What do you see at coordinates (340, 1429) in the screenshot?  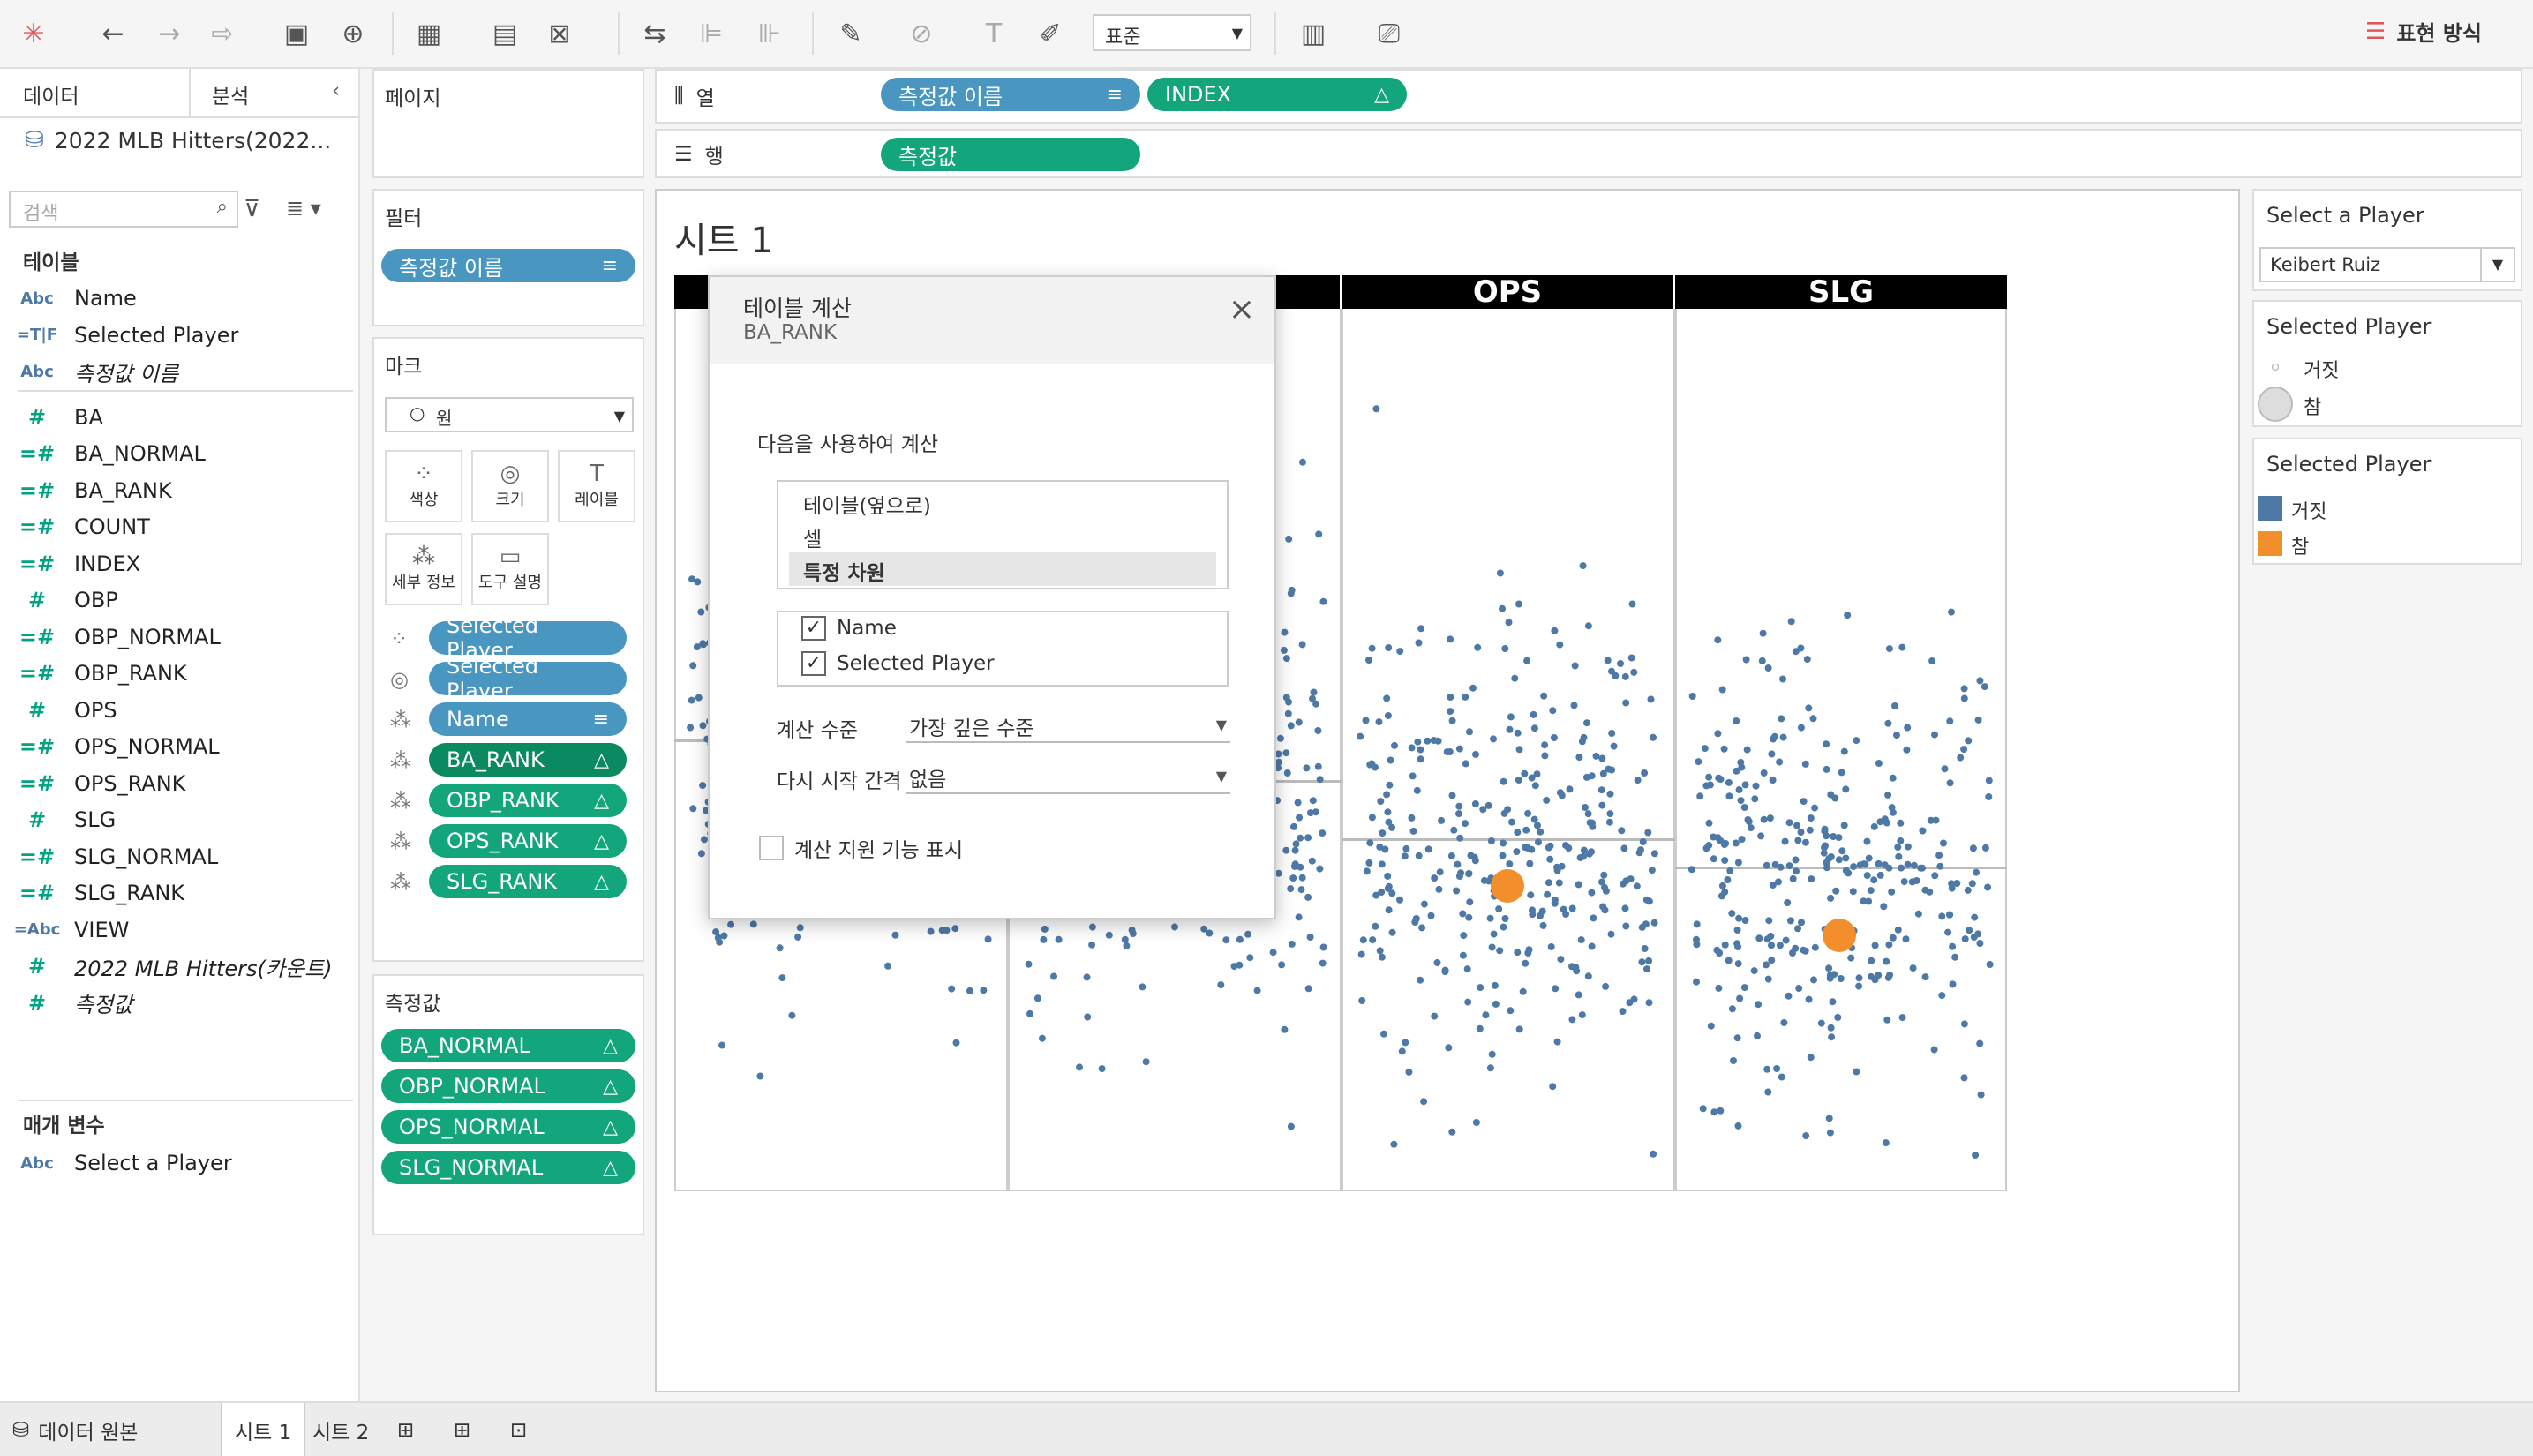 I see `tab-sheet-2: 시트 2` at bounding box center [340, 1429].